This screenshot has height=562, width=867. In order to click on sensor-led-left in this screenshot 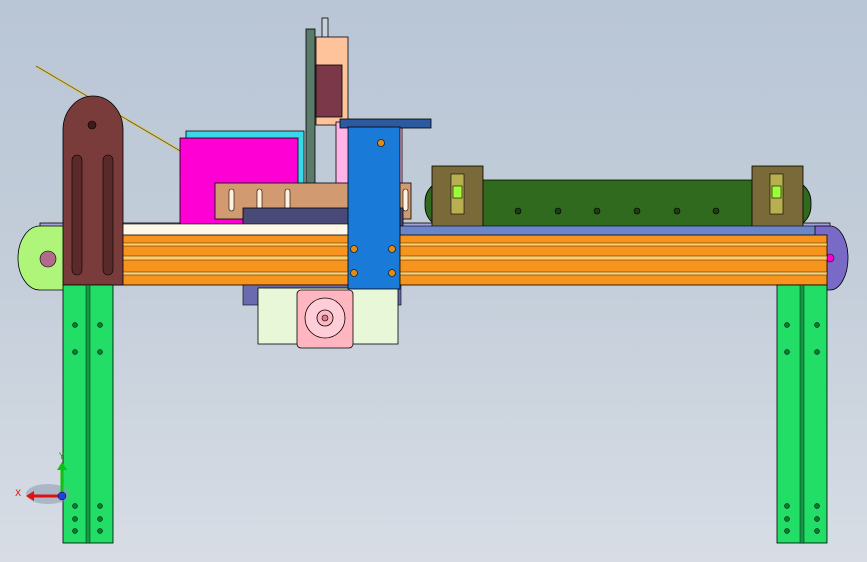, I will do `click(457, 192)`.